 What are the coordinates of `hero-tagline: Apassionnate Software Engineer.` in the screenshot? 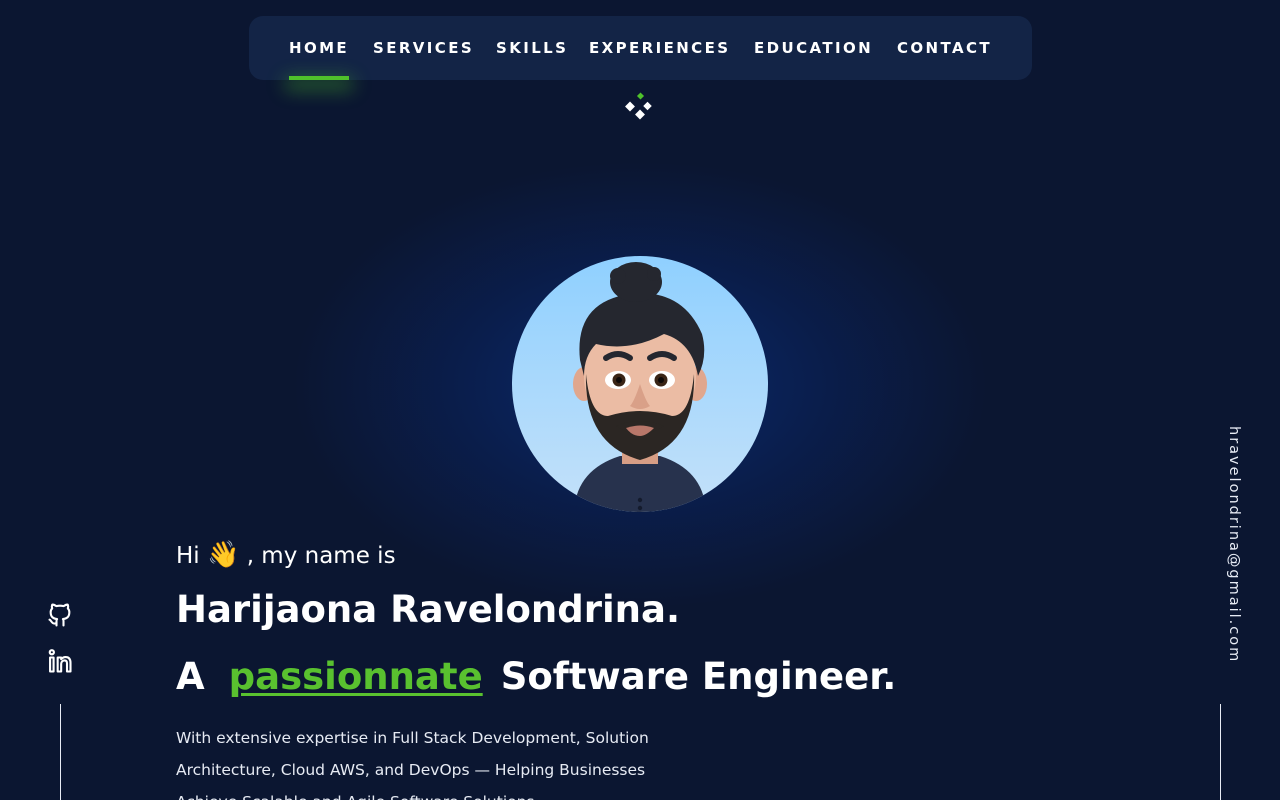 It's located at (536, 676).